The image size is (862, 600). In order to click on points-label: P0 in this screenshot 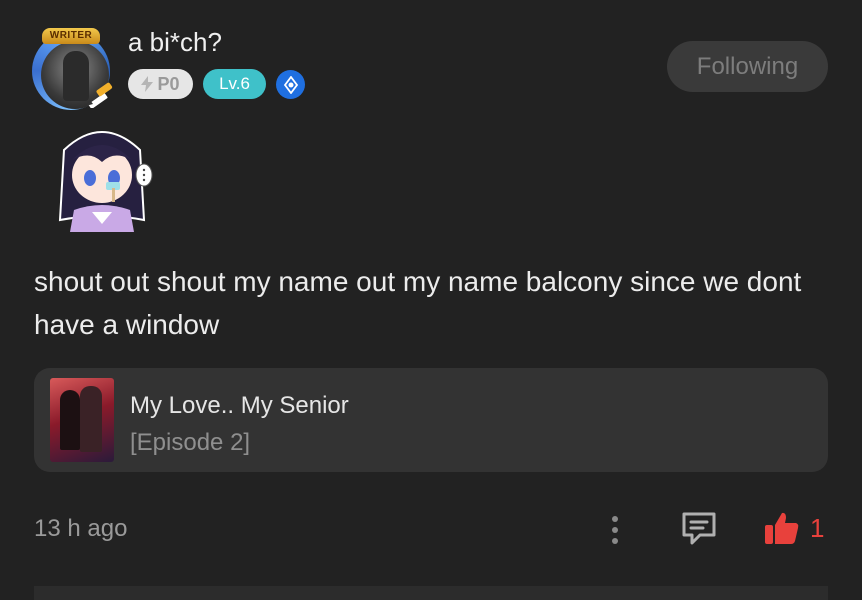, I will do `click(168, 83)`.